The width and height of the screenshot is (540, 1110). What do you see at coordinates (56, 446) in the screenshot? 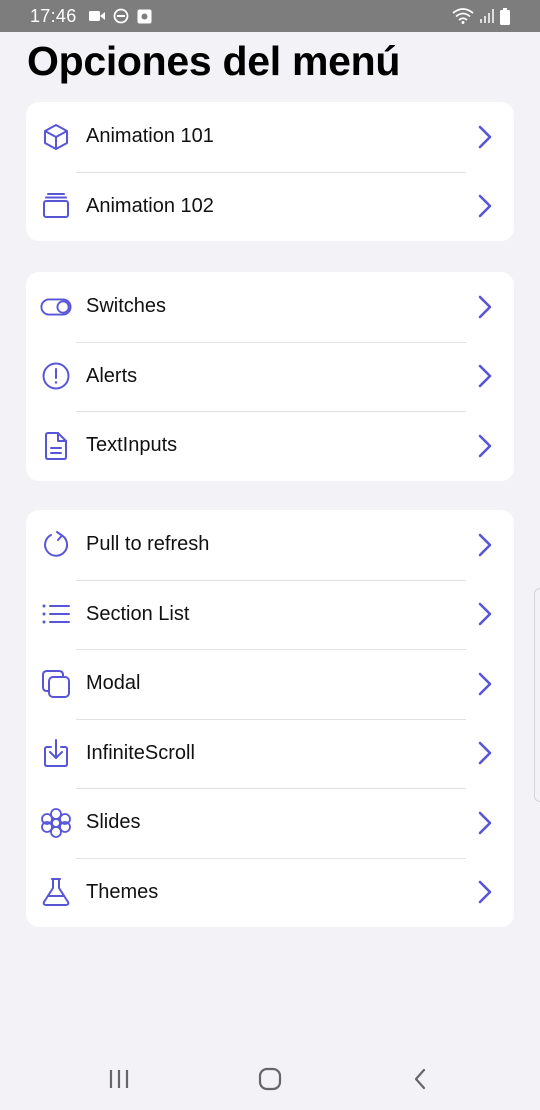
I see `document-text-icon` at bounding box center [56, 446].